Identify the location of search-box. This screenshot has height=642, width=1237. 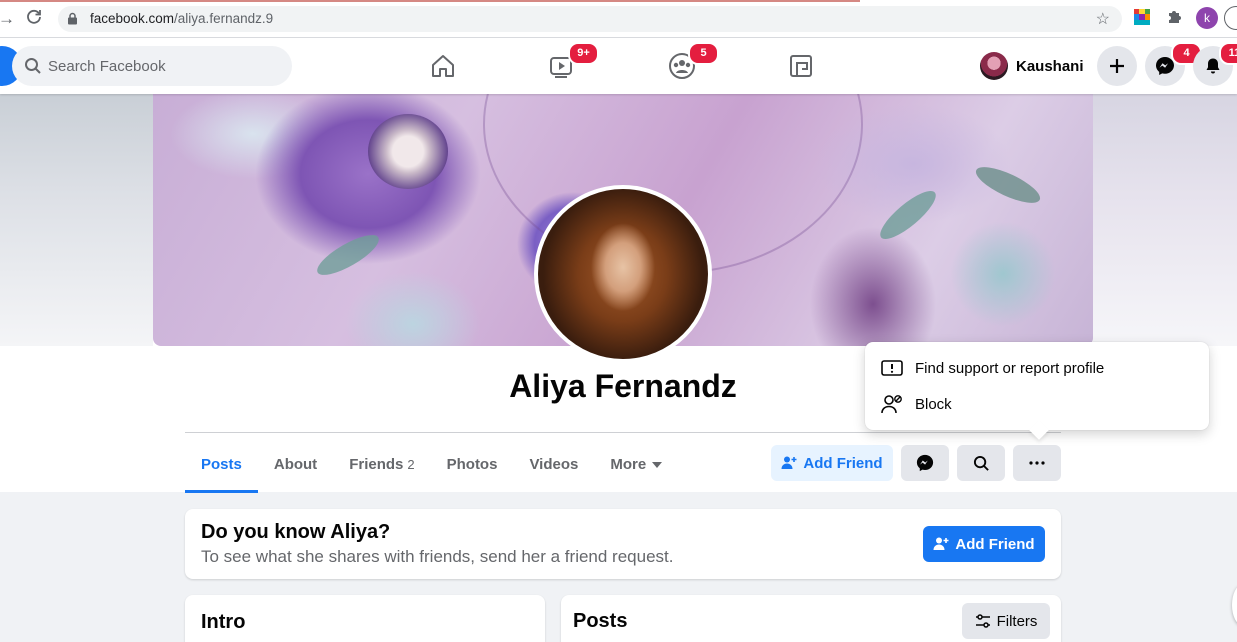
(152, 66).